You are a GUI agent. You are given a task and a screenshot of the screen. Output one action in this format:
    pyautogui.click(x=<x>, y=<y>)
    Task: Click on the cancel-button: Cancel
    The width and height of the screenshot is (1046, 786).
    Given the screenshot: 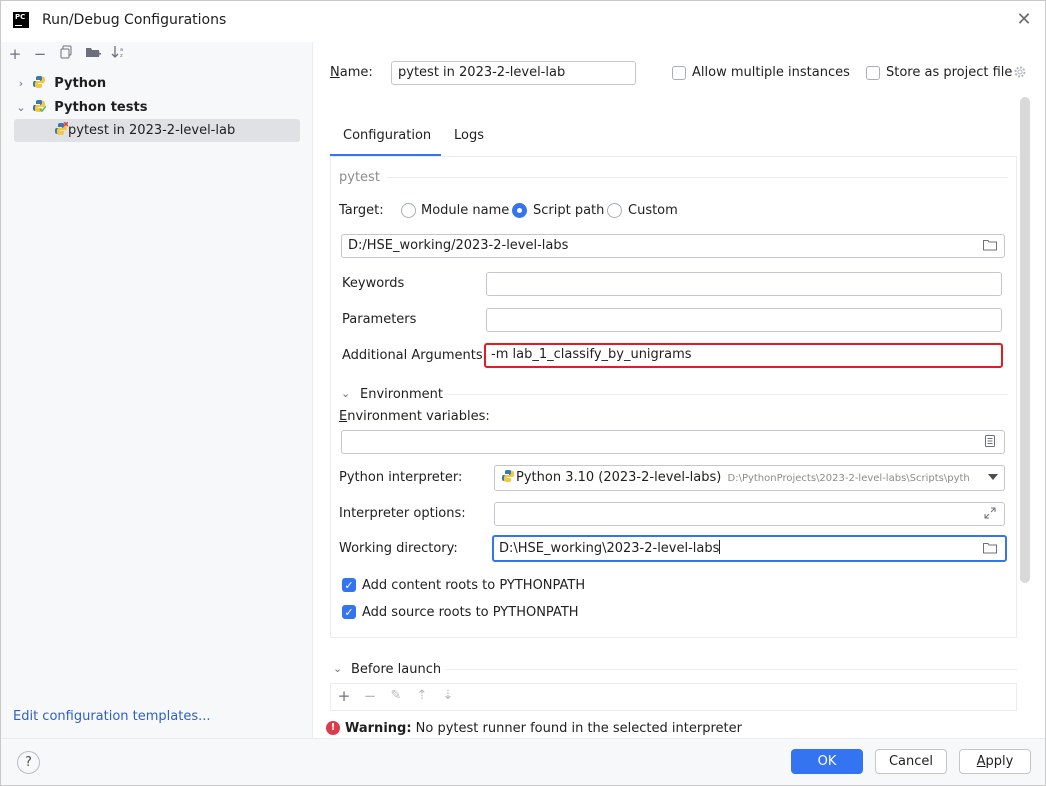 What is the action you would take?
    pyautogui.click(x=911, y=761)
    